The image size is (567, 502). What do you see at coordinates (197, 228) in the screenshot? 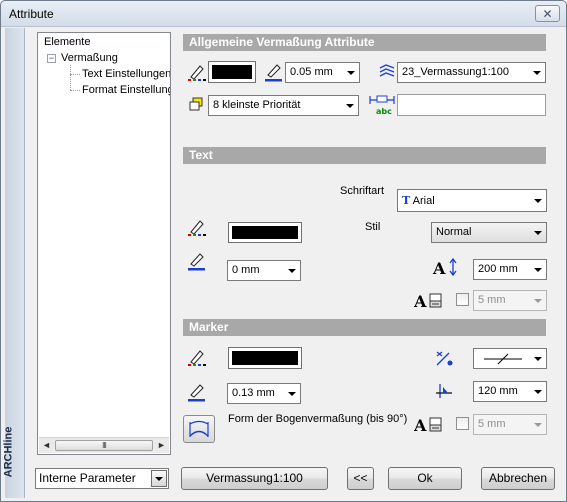
I see `text-color-icon` at bounding box center [197, 228].